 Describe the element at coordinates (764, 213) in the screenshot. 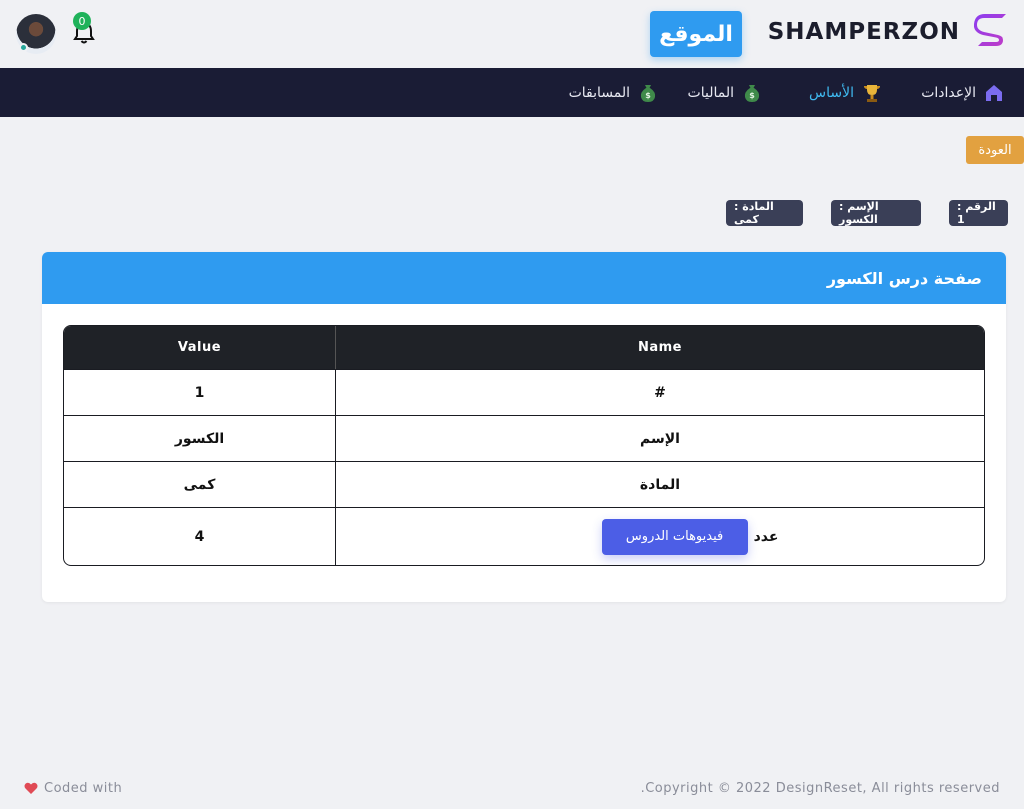

I see `lesson-subject-chip: المادة : كمى` at that location.